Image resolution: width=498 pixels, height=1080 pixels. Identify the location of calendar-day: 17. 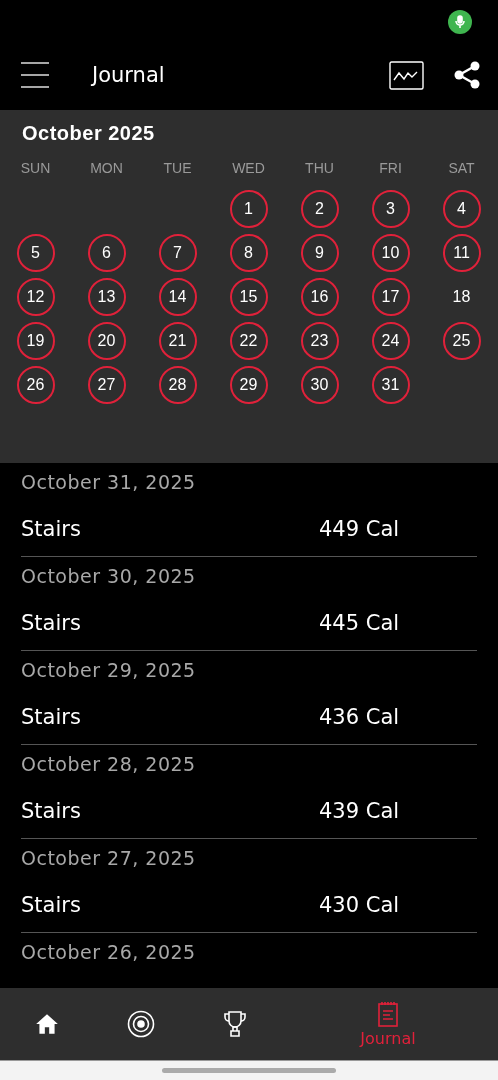
(390, 297).